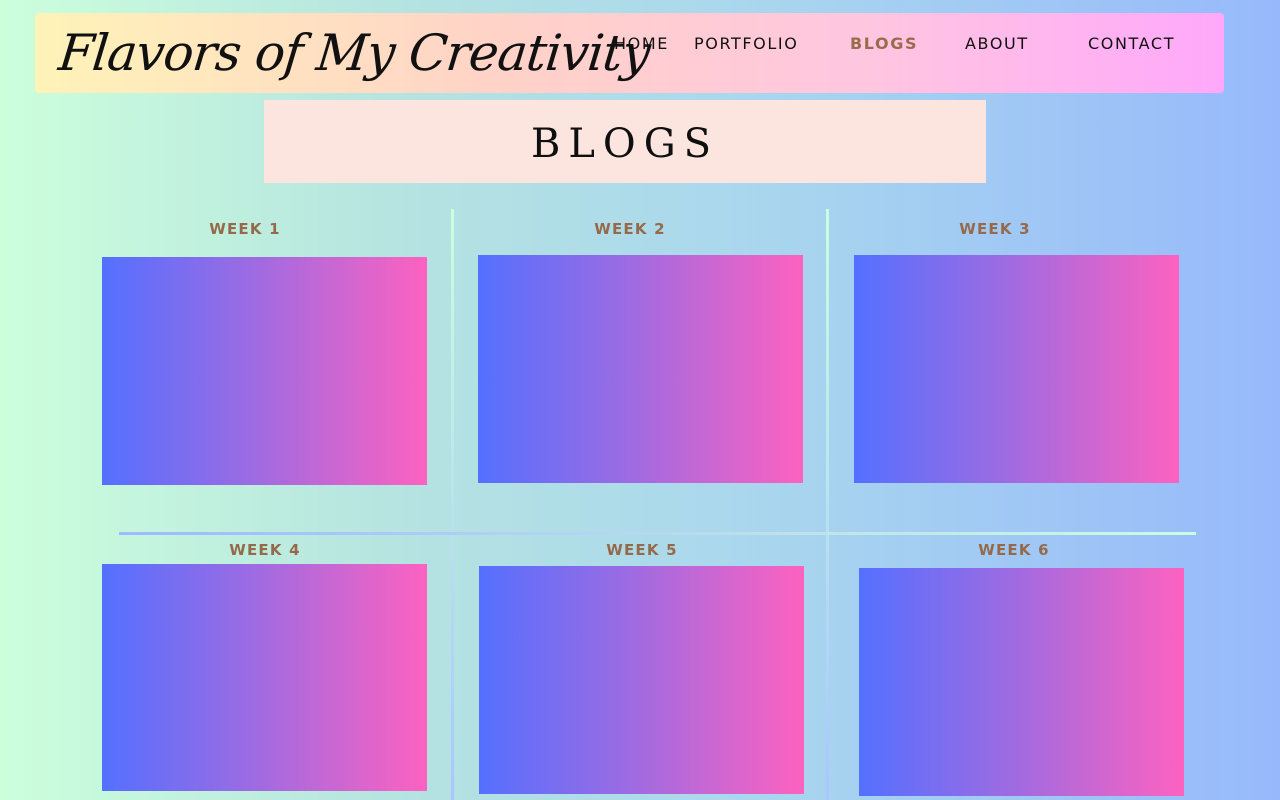 Image resolution: width=1280 pixels, height=800 pixels. Describe the element at coordinates (264, 371) in the screenshot. I see `week-1-card` at that location.